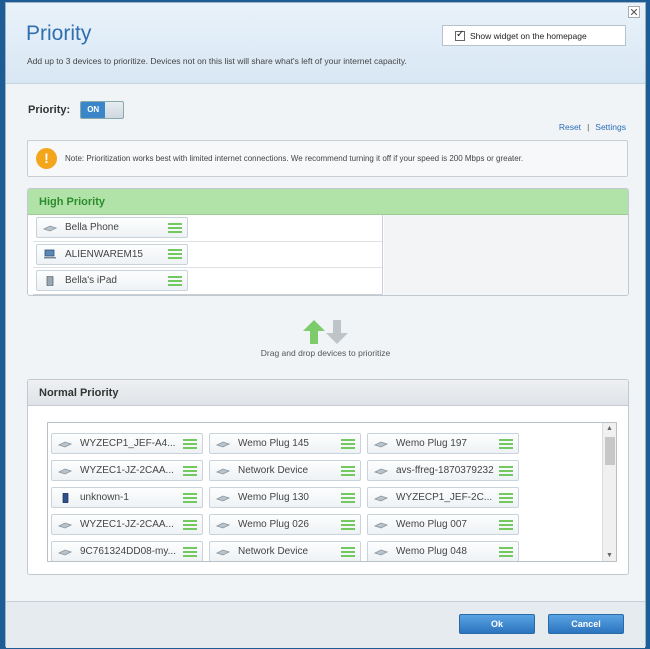  I want to click on drag-drop-text: Drag and drop devices to prioritize, so click(325, 353).